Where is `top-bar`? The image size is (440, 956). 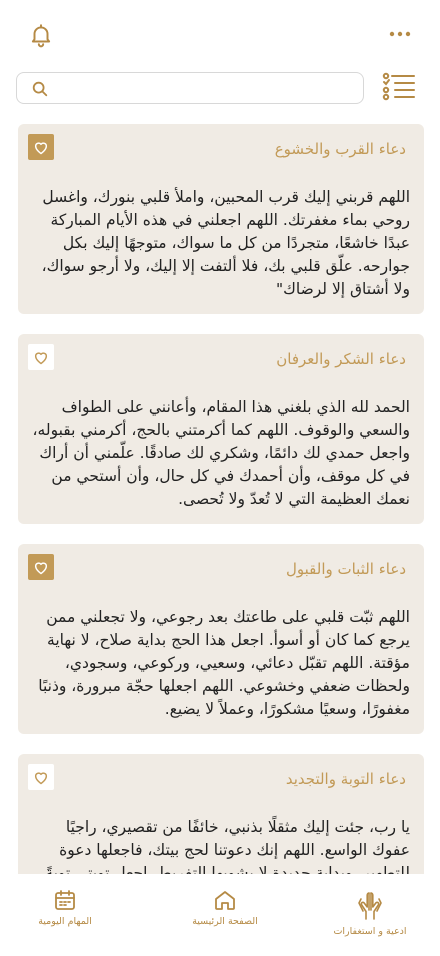
top-bar is located at coordinates (220, 34).